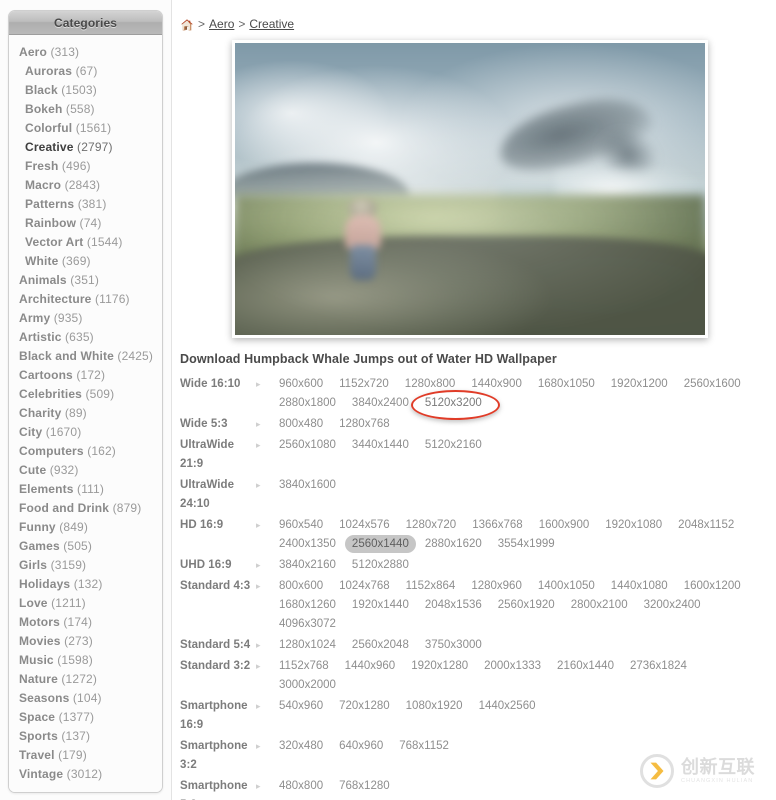  I want to click on resolution-link: 1400x1050, so click(566, 586).